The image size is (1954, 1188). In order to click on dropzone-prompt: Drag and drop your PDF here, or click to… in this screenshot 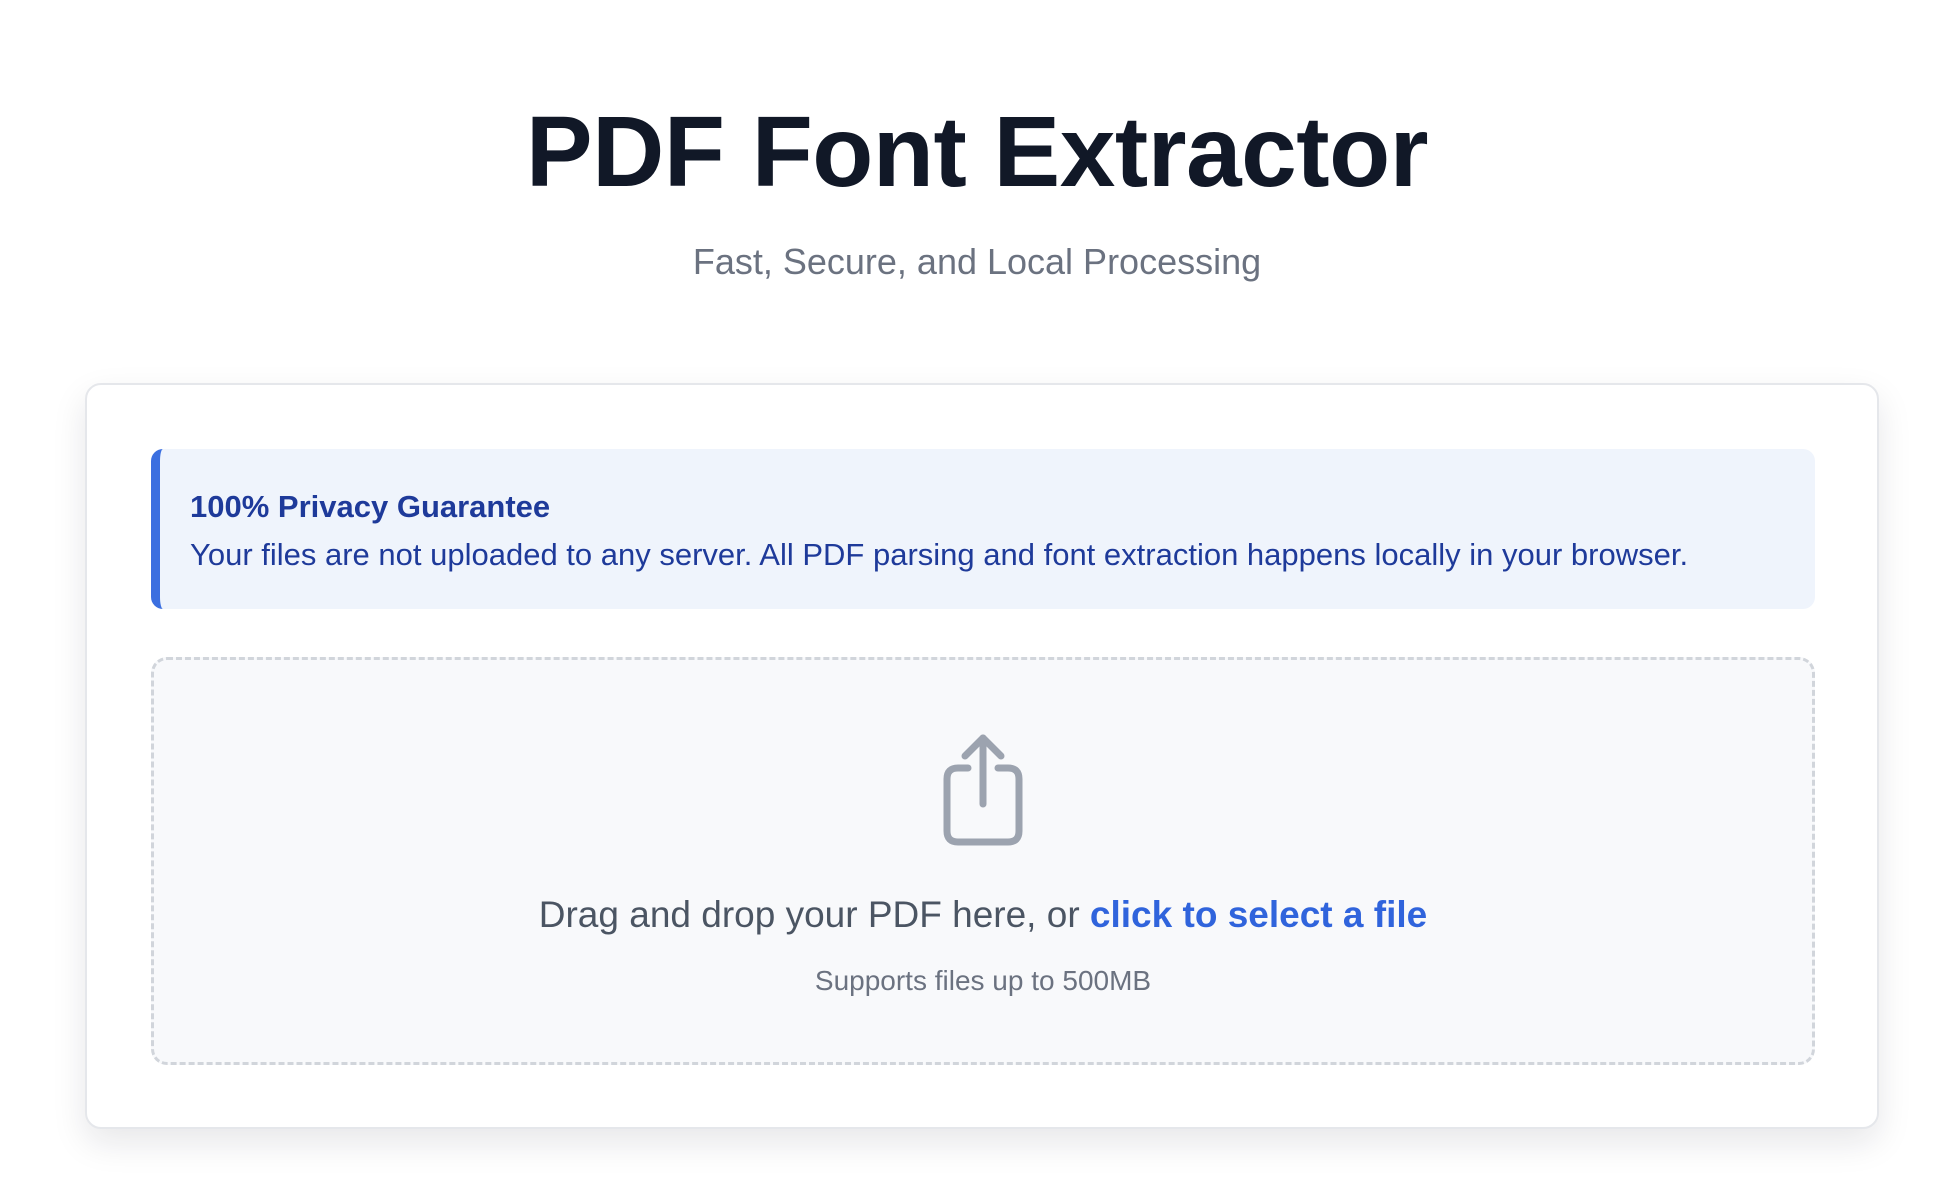, I will do `click(983, 915)`.